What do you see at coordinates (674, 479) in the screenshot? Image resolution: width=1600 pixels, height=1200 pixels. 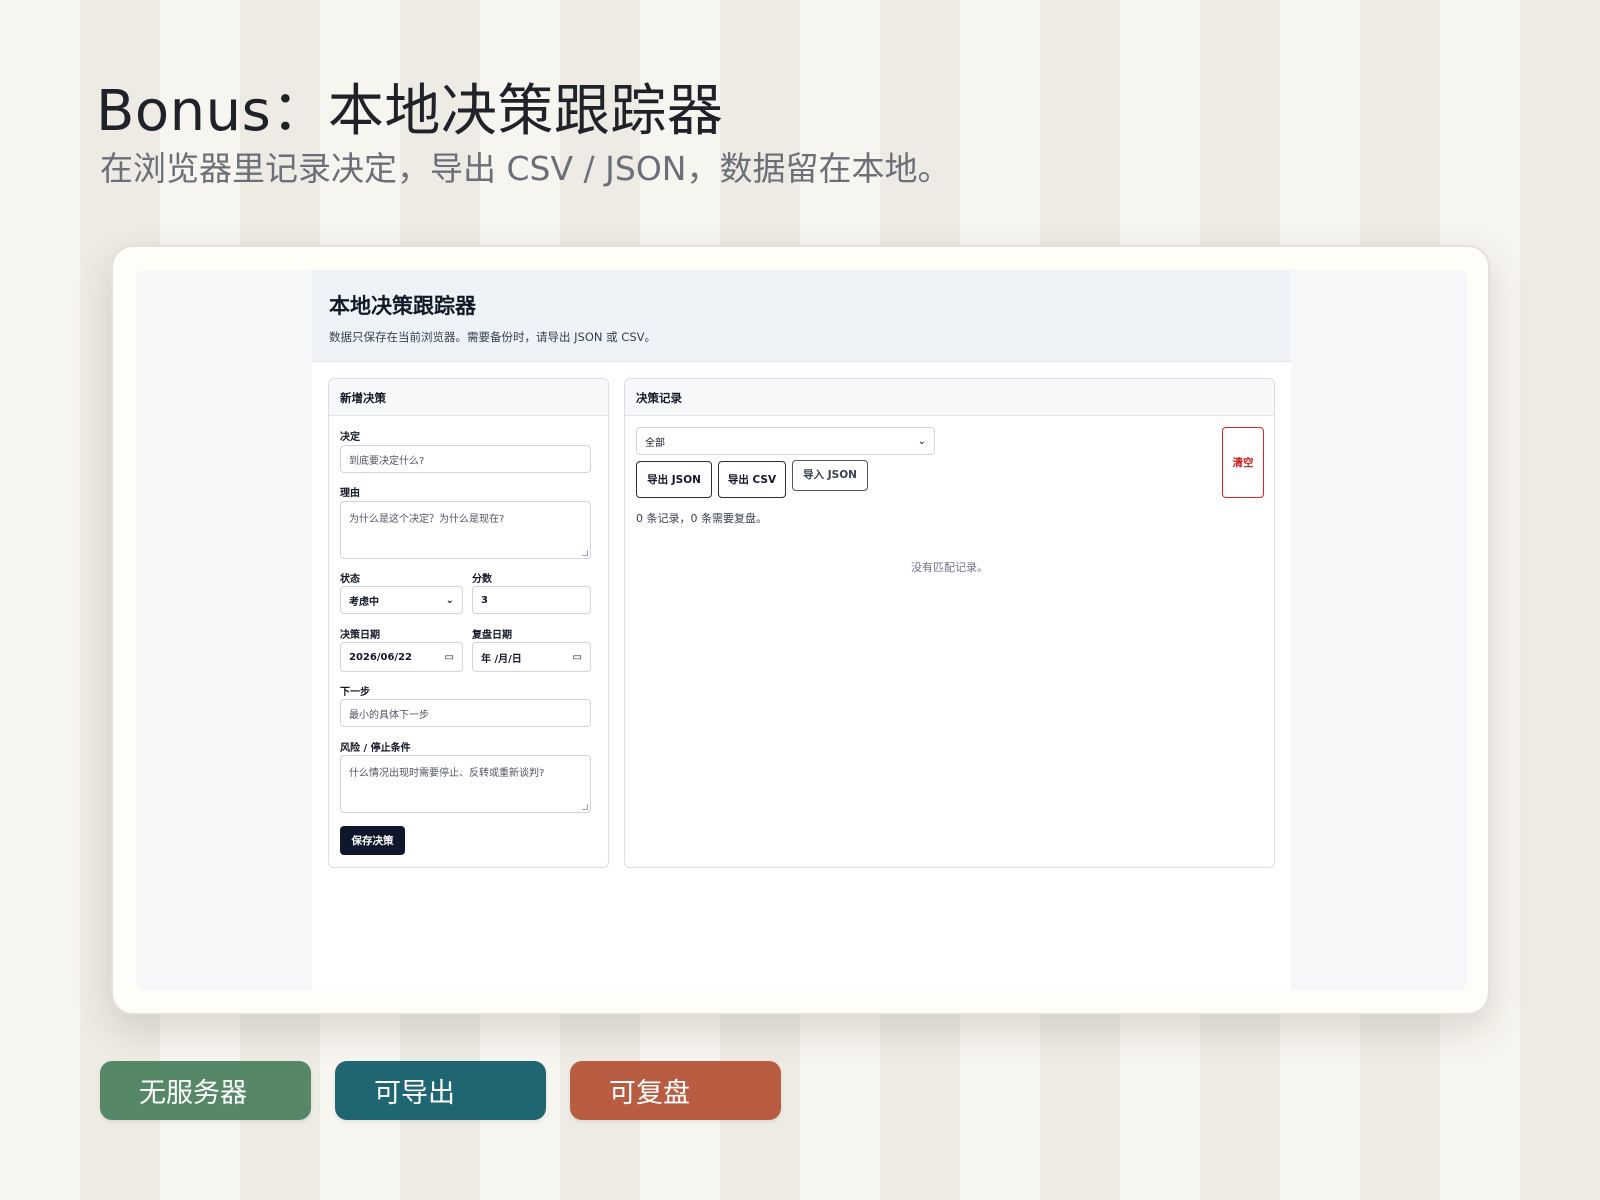 I see `export-json-button: 导出 JSON` at bounding box center [674, 479].